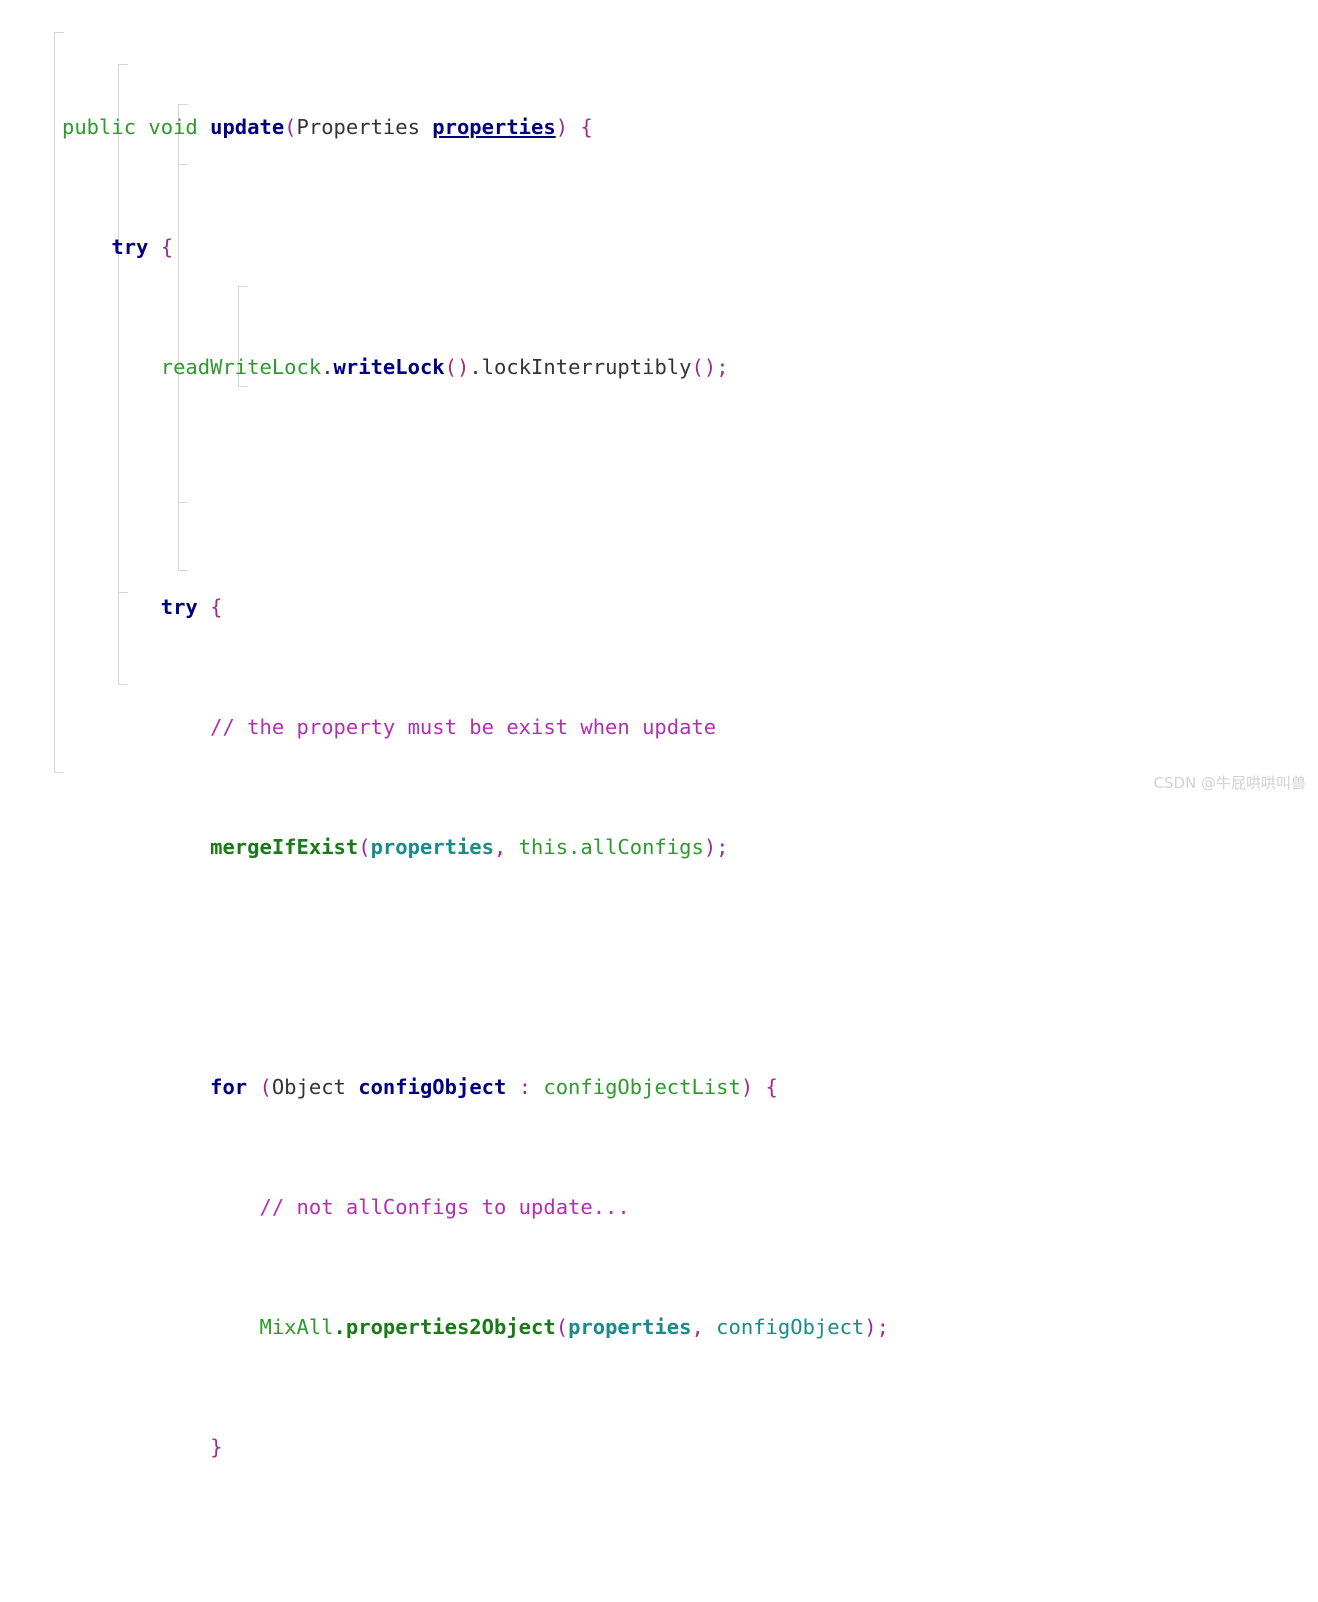  What do you see at coordinates (296, 1327) in the screenshot?
I see `token-class: MixAll` at bounding box center [296, 1327].